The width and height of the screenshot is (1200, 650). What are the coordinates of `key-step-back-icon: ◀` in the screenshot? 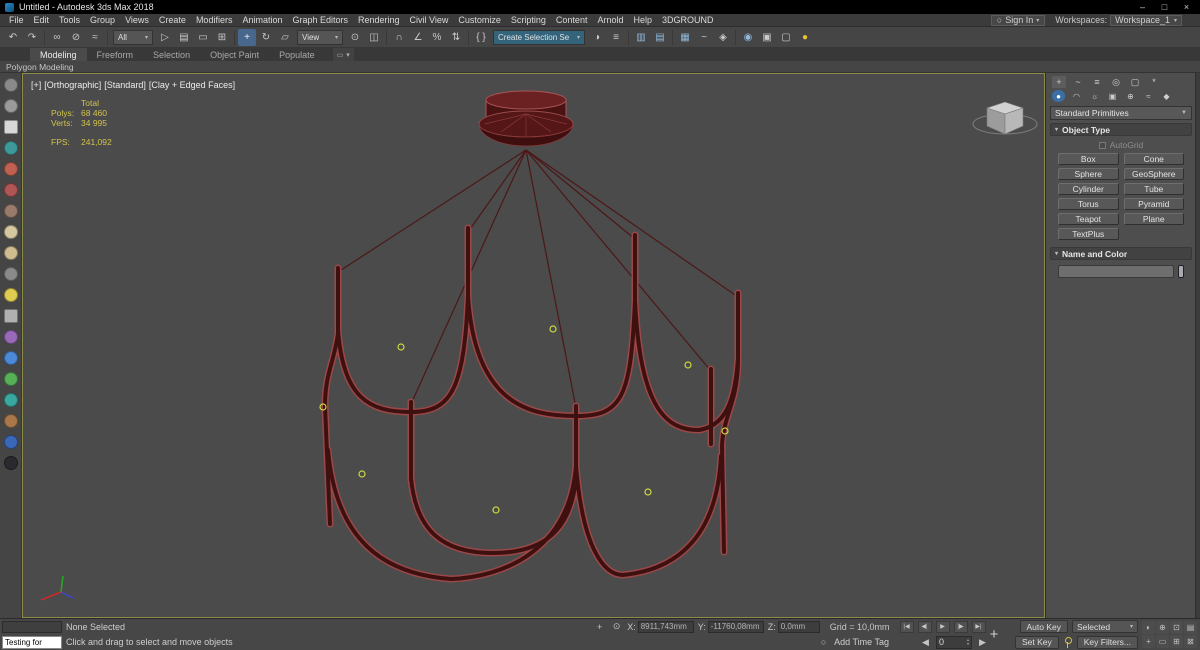 It's located at (925, 642).